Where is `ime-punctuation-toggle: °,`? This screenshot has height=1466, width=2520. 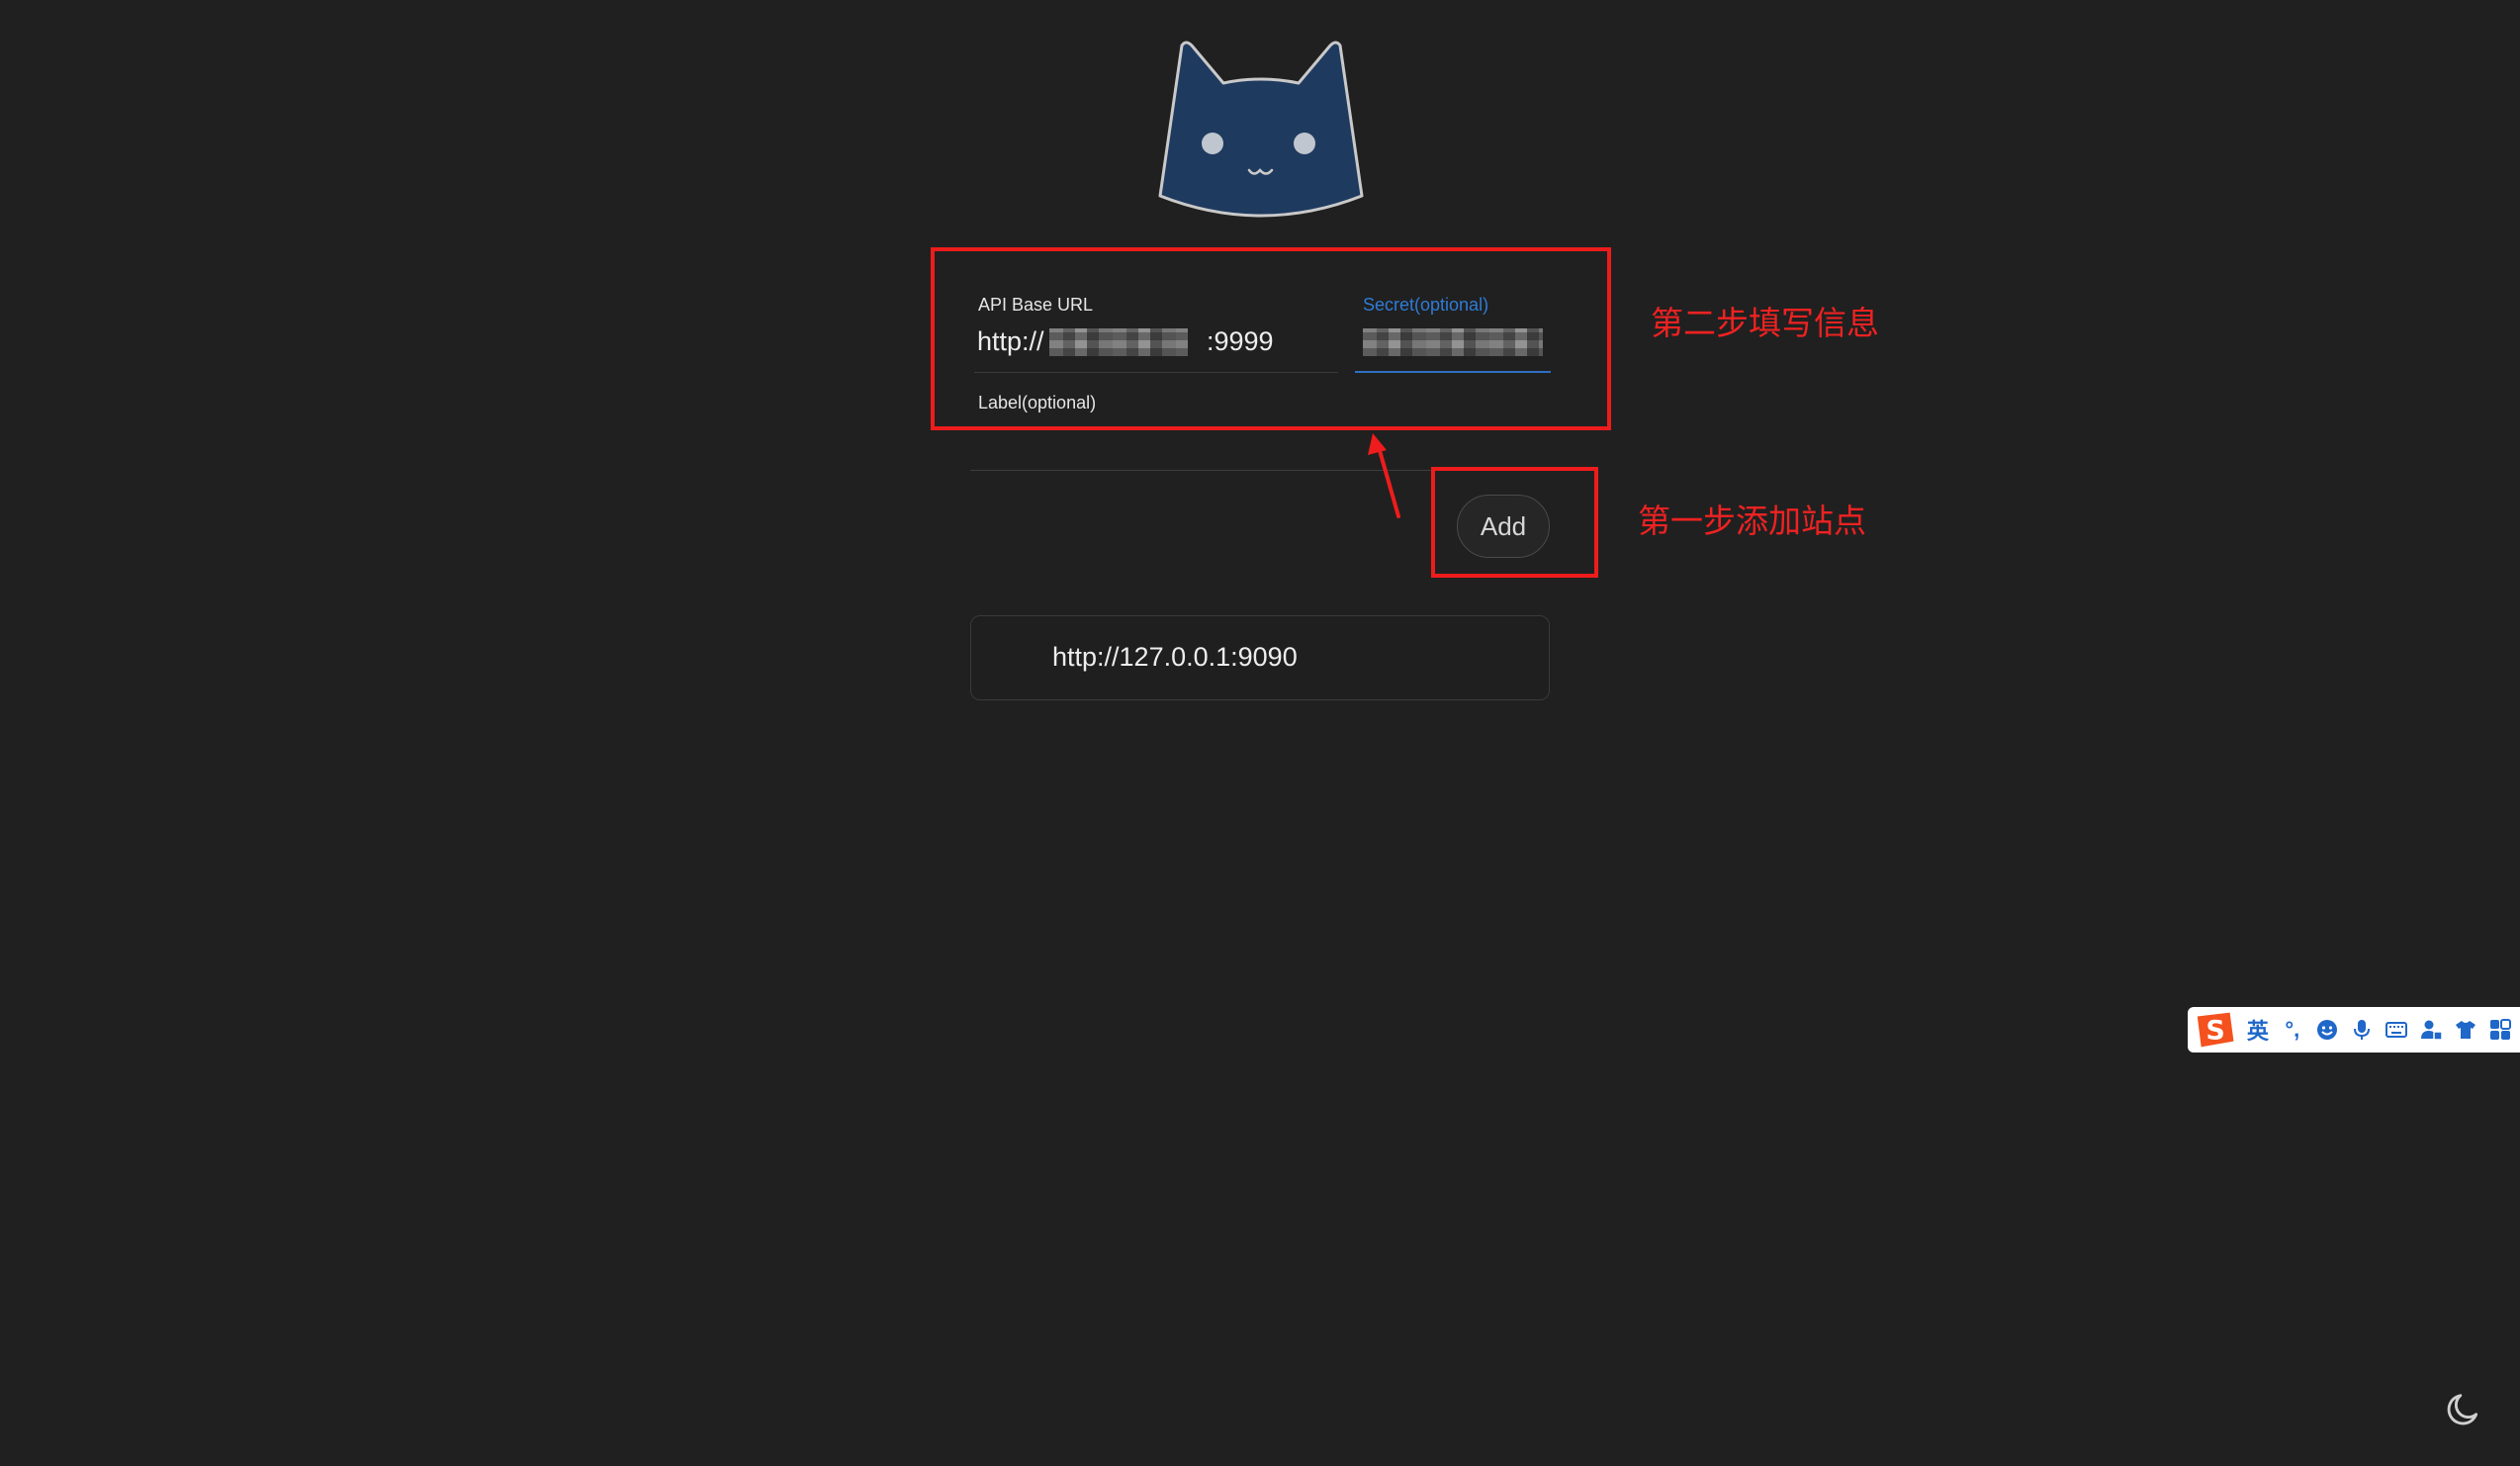 ime-punctuation-toggle: °, is located at coordinates (2292, 1030).